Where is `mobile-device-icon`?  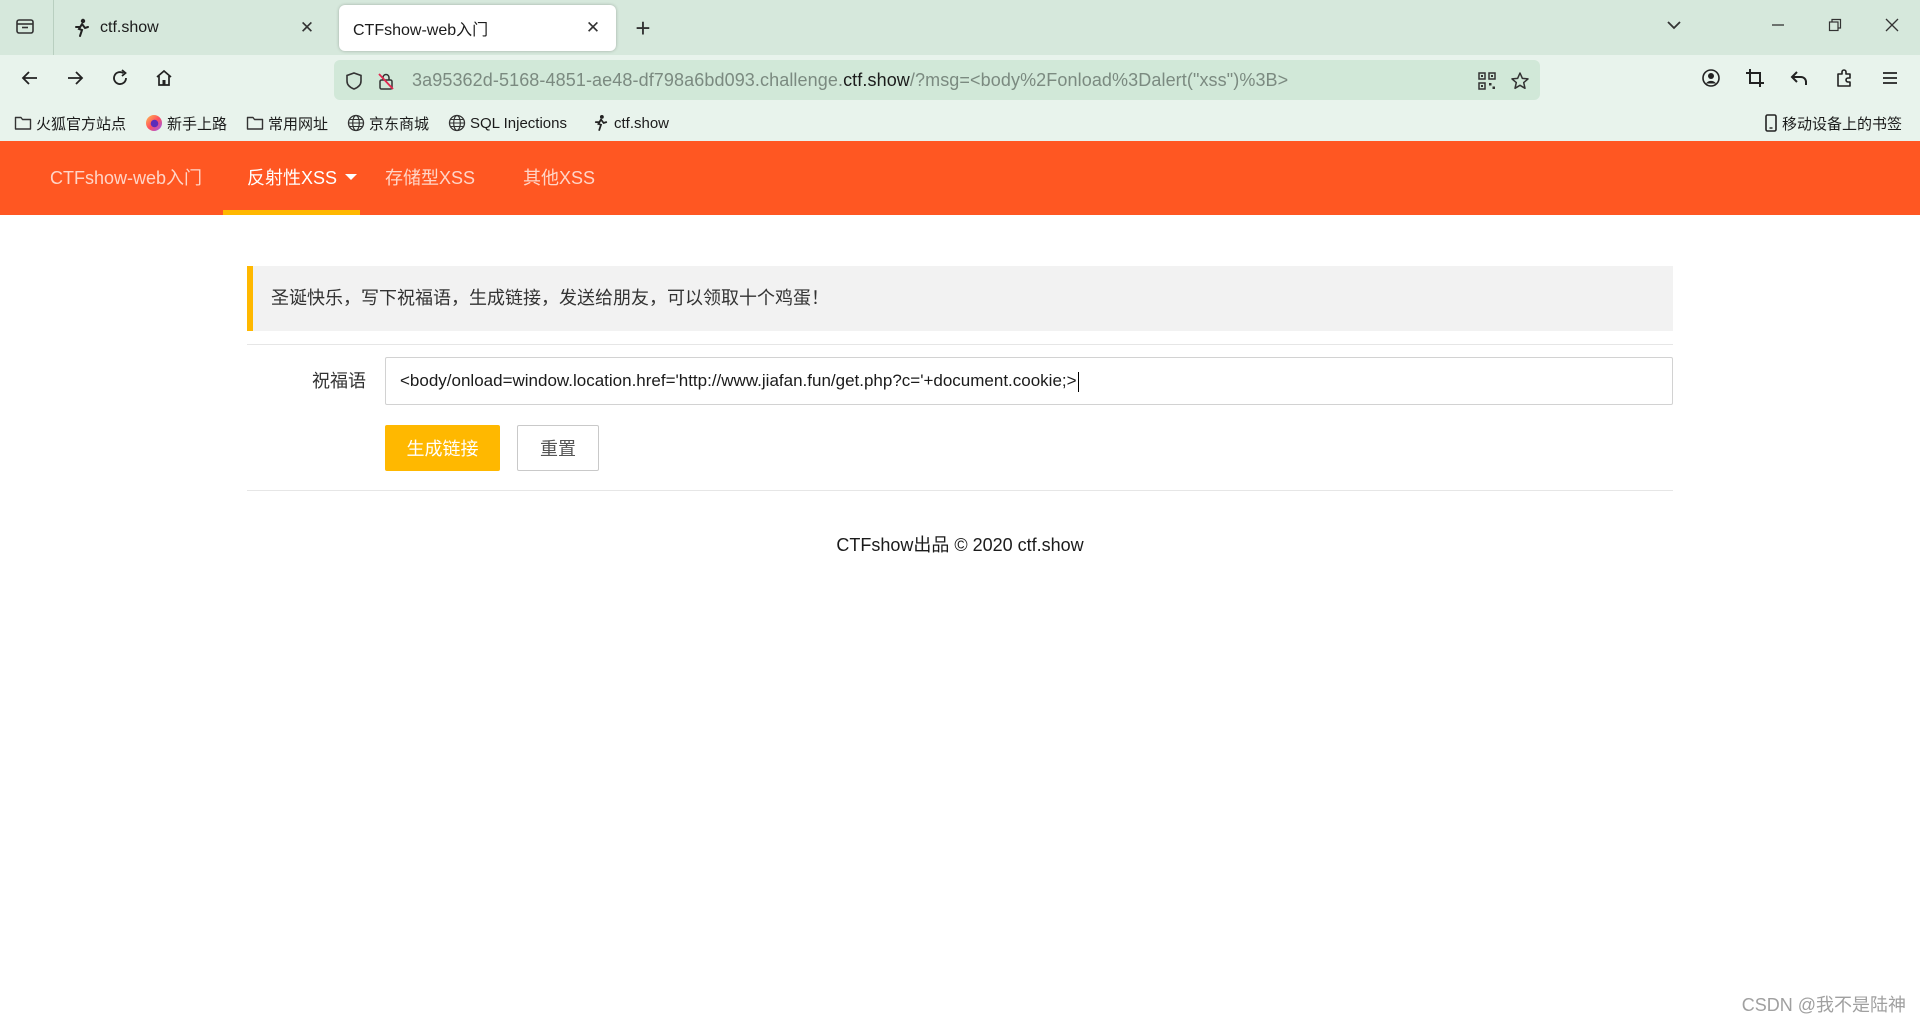 mobile-device-icon is located at coordinates (1771, 123).